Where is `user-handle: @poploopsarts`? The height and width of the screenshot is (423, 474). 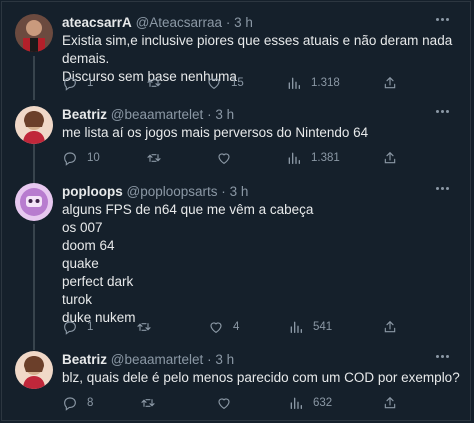 user-handle: @poploopsarts is located at coordinates (172, 191).